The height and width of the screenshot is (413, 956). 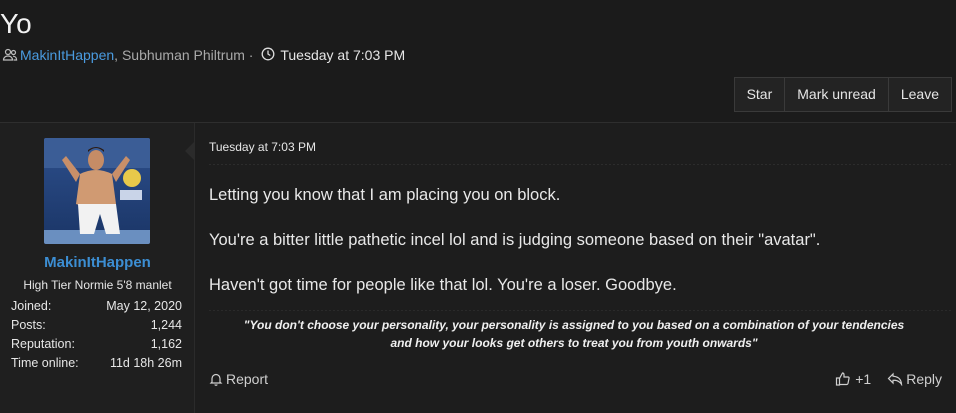 I want to click on stat-value: May 12, 2020, so click(x=144, y=306).